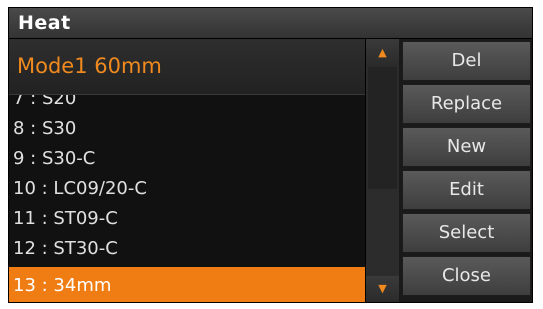 This screenshot has height=309, width=543. Describe the element at coordinates (382, 53) in the screenshot. I see `scroll-up-icon: ▲` at that location.